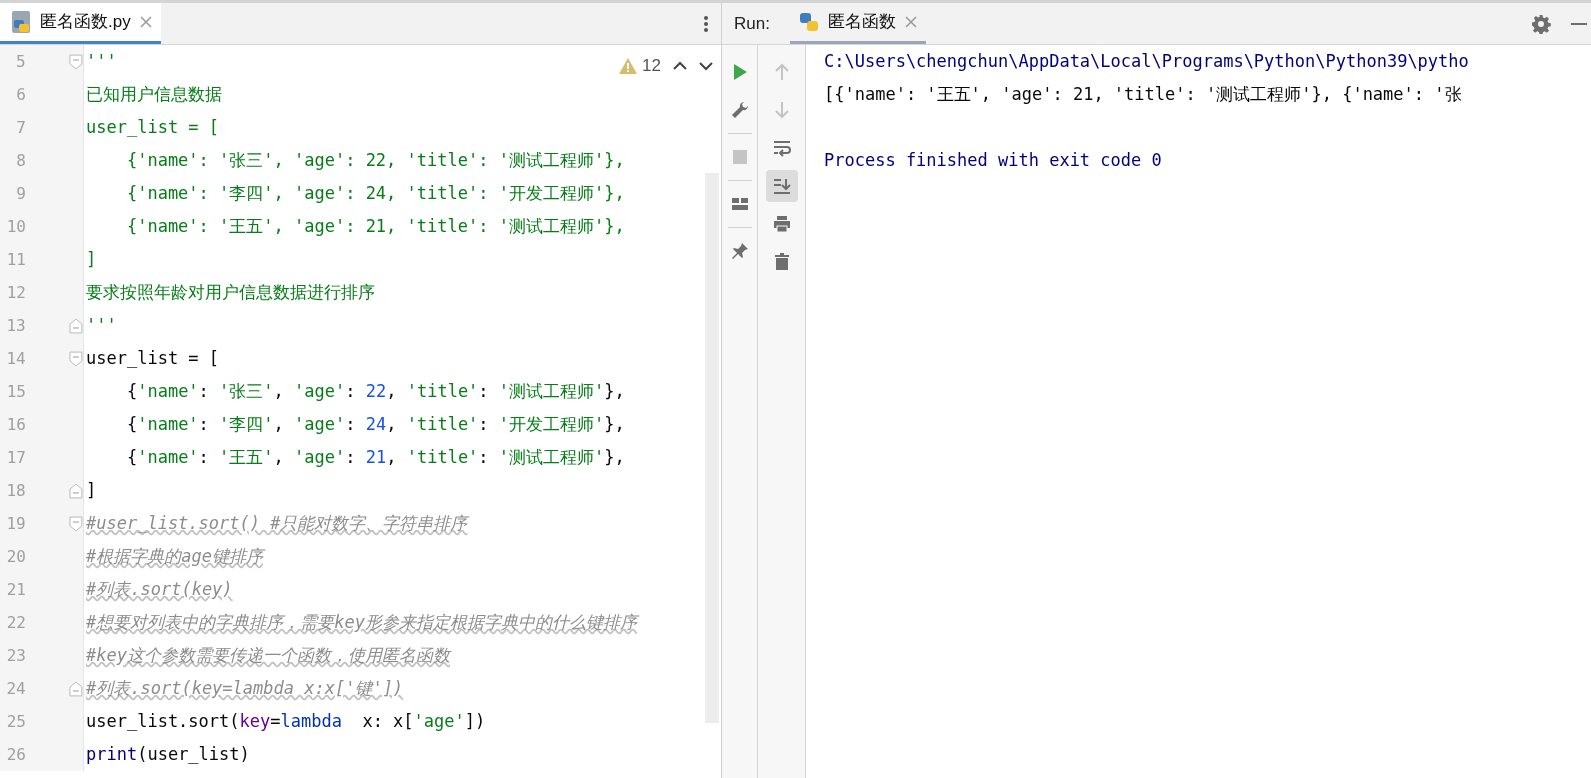 Image resolution: width=1591 pixels, height=778 pixels. I want to click on code-line: #列表.sort(key=lambda x:x['键']), so click(244, 688).